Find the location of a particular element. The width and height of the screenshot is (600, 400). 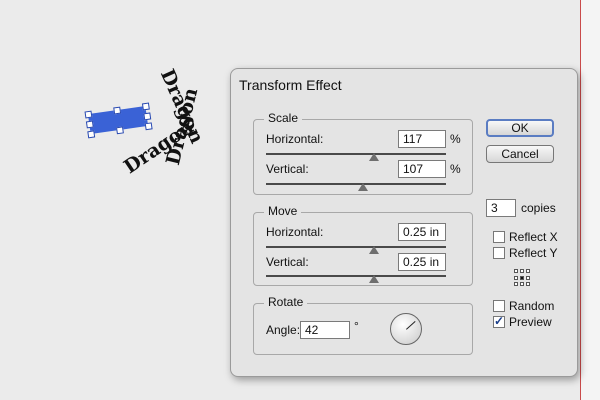

dialog-title: Transform Effect is located at coordinates (290, 85).